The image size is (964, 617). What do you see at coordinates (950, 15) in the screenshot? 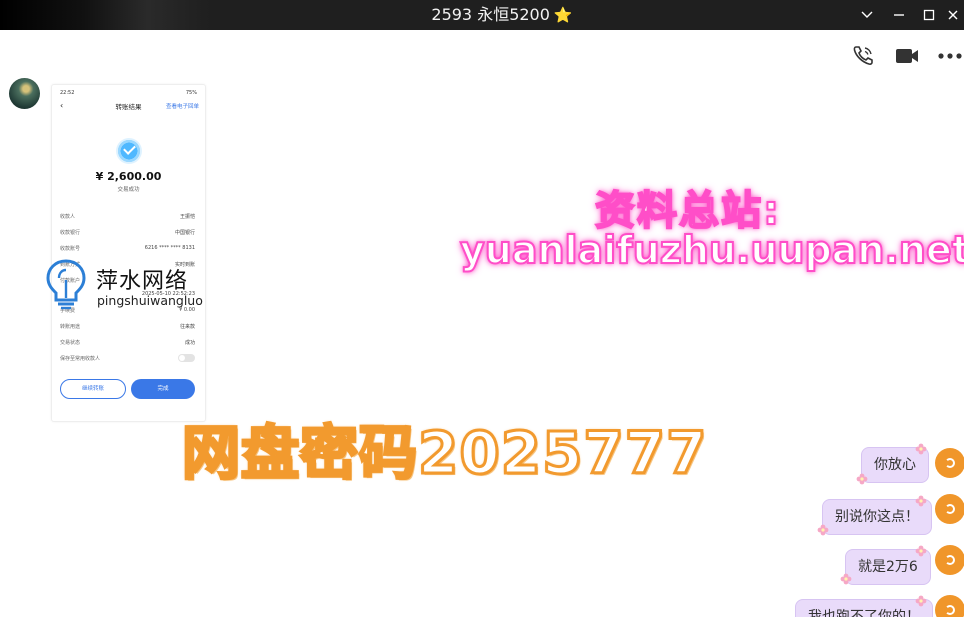
I see `close-button` at bounding box center [950, 15].